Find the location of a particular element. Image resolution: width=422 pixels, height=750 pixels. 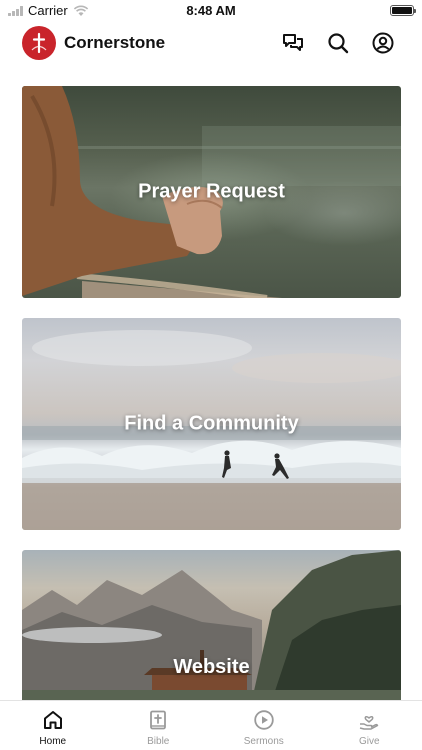

prayer-request-title: Prayer Request is located at coordinates (211, 191).